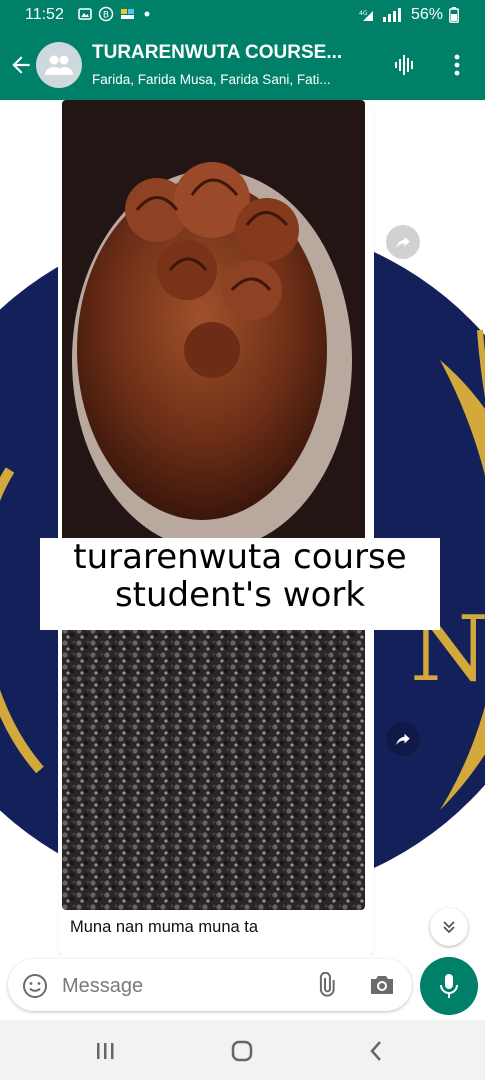 Image resolution: width=485 pixels, height=1080 pixels. Describe the element at coordinates (21, 65) in the screenshot. I see `back-arrow-icon` at that location.